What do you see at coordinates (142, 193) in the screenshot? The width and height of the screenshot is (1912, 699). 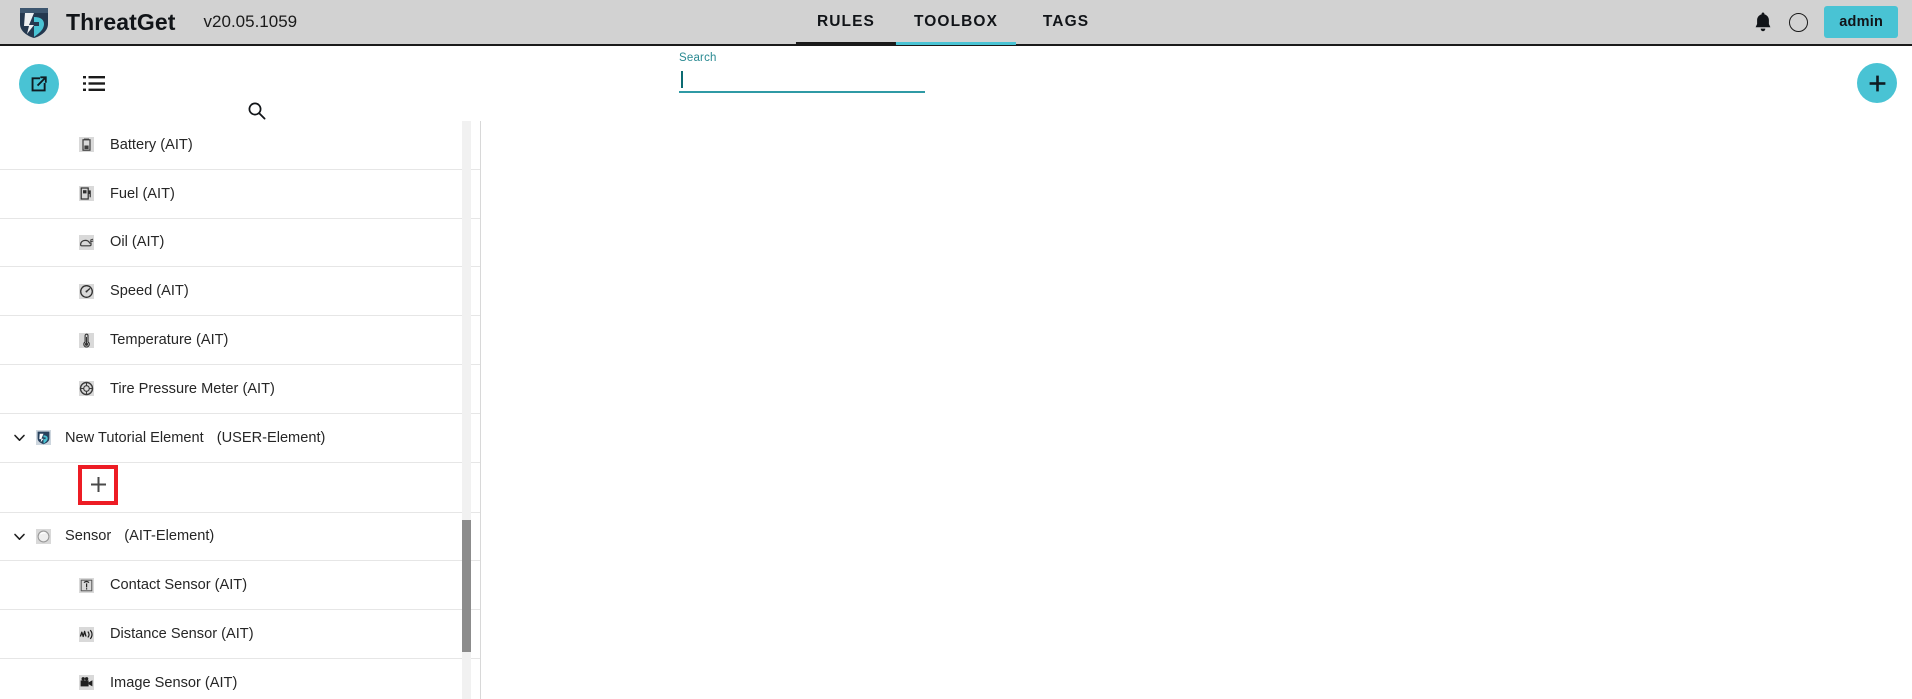 I see `tree-item-label: Fuel (AIT)` at bounding box center [142, 193].